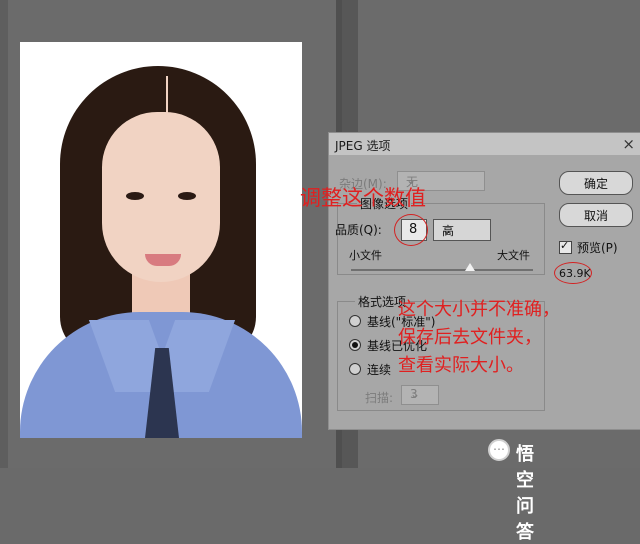 The image size is (640, 544). I want to click on close-icon: ×, so click(628, 144).